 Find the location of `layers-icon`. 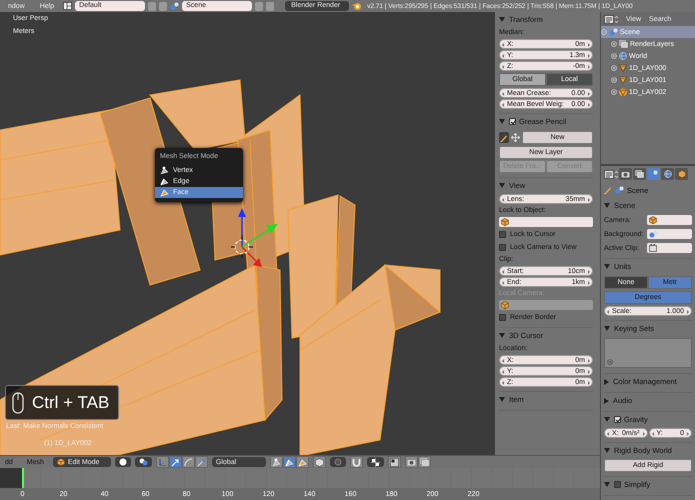

layers-icon is located at coordinates (394, 462).